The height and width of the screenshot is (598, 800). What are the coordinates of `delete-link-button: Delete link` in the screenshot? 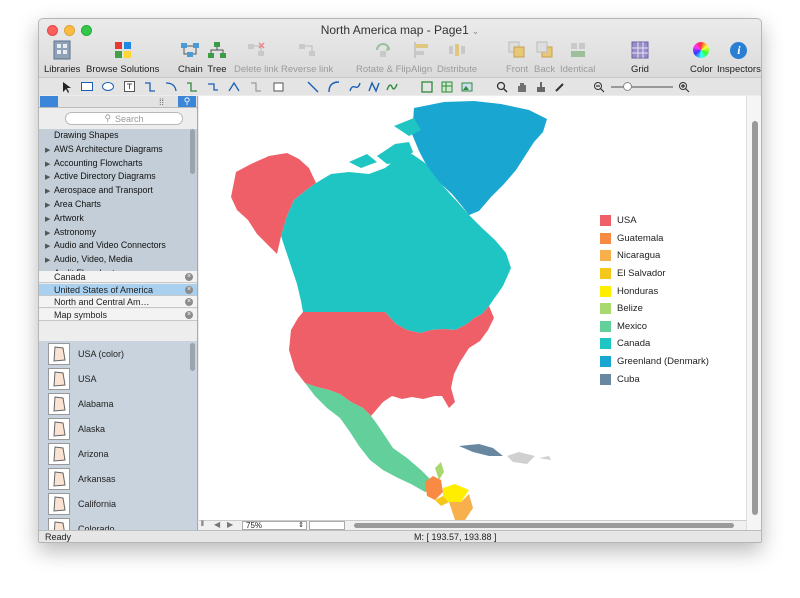 It's located at (256, 57).